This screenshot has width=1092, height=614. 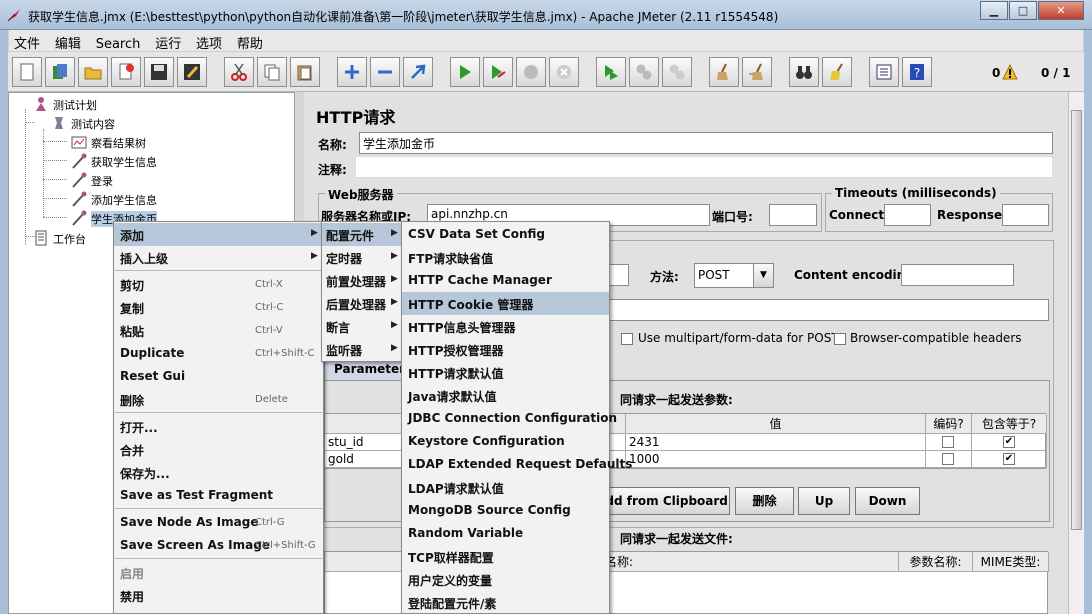 I want to click on config-item: LDAP请求默认值, so click(x=505, y=487).